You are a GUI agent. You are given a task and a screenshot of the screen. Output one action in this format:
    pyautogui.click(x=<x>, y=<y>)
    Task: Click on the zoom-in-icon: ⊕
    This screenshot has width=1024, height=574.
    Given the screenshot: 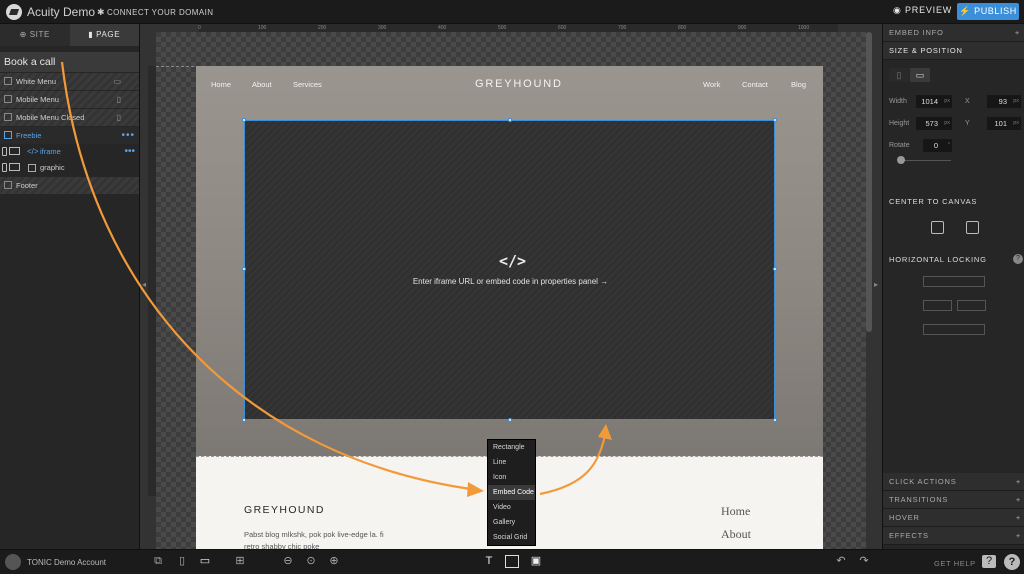 What is the action you would take?
    pyautogui.click(x=334, y=561)
    